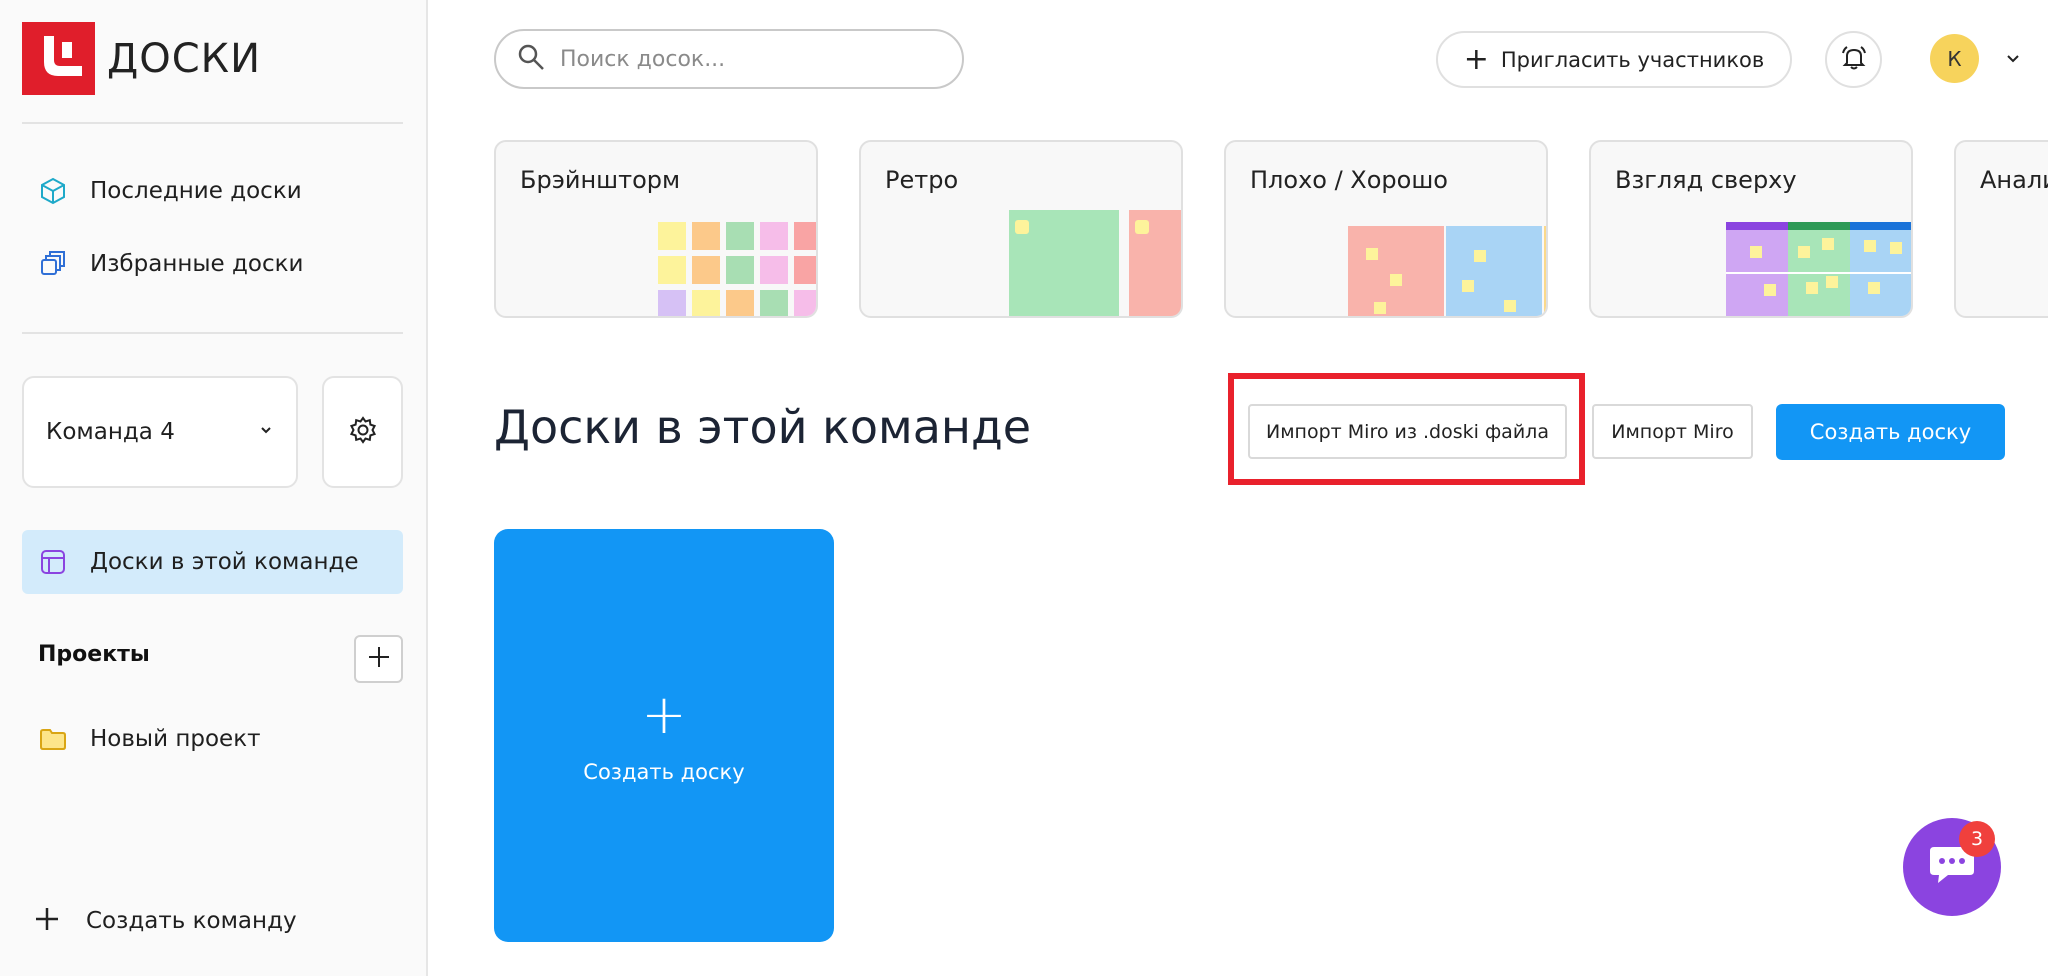  I want to click on sidebar-item-recent: Последние доски, so click(212, 191).